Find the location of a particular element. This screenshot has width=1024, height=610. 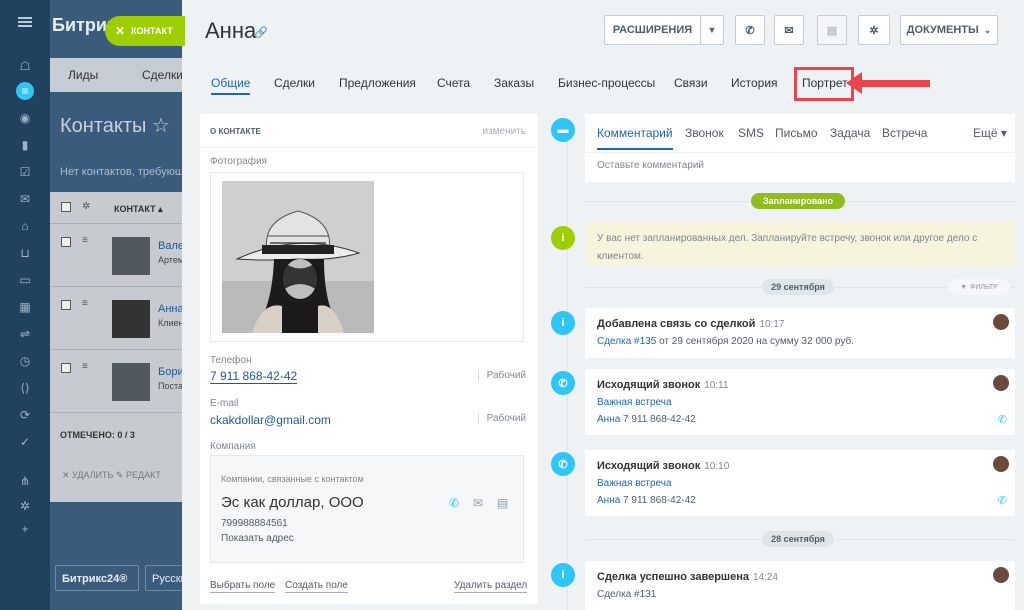

contact-name: Валентина is located at coordinates (170, 246).